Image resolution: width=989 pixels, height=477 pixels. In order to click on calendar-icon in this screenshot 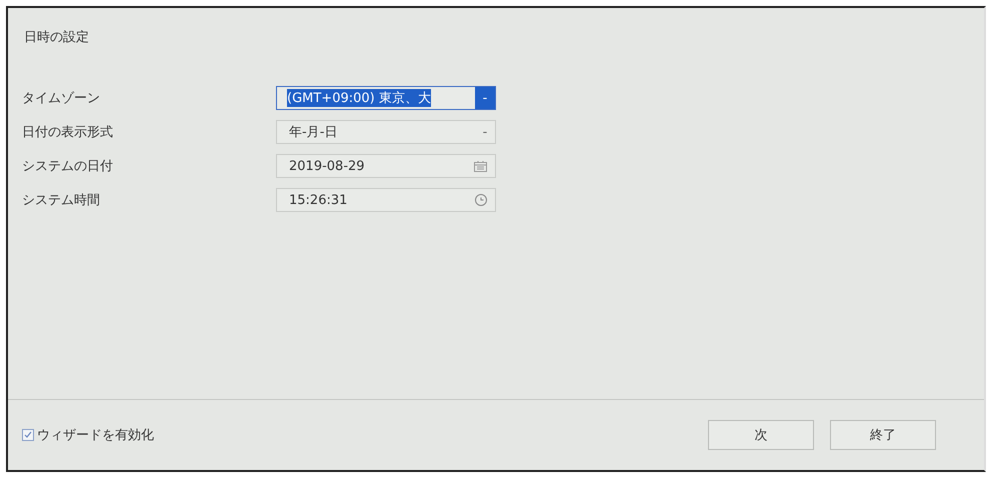, I will do `click(480, 166)`.